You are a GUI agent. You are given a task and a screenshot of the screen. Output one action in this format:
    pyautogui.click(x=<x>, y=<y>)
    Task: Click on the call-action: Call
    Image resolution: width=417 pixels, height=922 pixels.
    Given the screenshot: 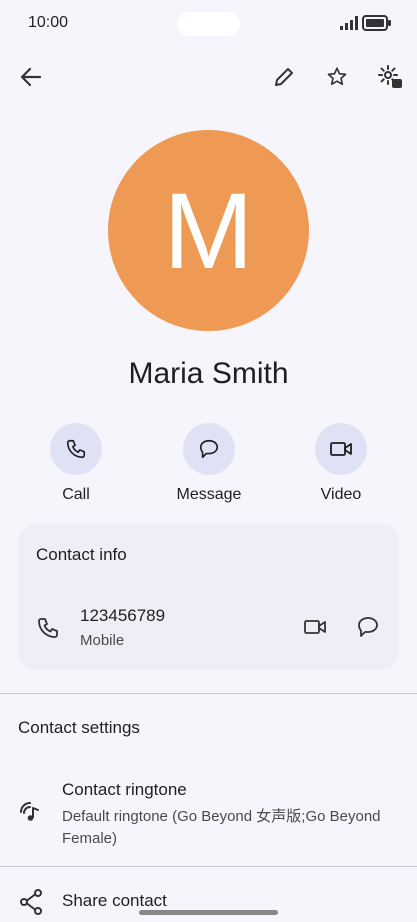 What is the action you would take?
    pyautogui.click(x=76, y=463)
    